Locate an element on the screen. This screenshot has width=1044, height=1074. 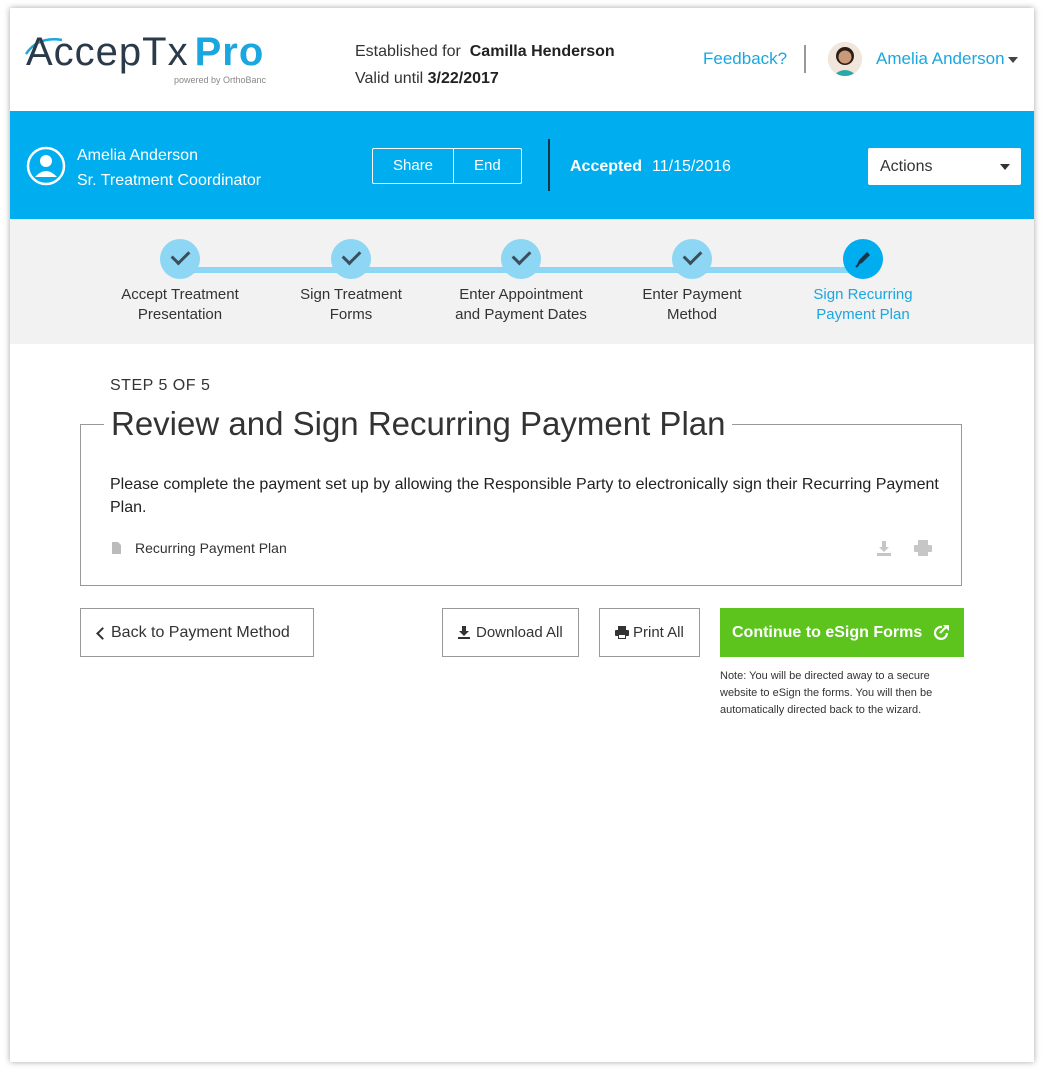
actions-label: Actions is located at coordinates (906, 166).